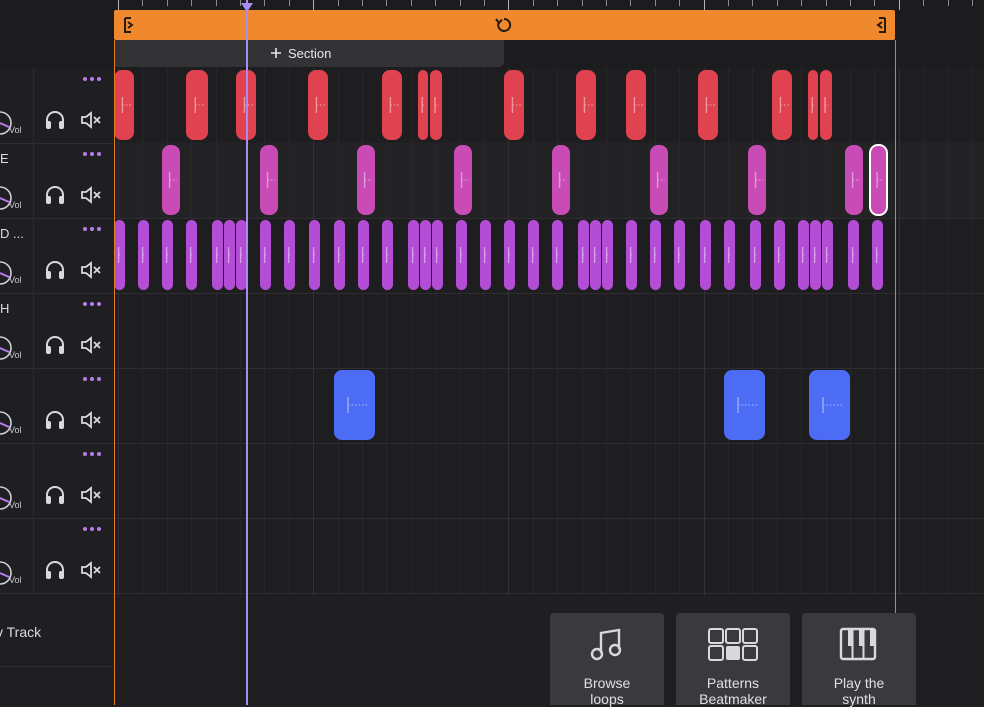  What do you see at coordinates (859, 660) in the screenshot?
I see `play-synth-button: Play the synth` at bounding box center [859, 660].